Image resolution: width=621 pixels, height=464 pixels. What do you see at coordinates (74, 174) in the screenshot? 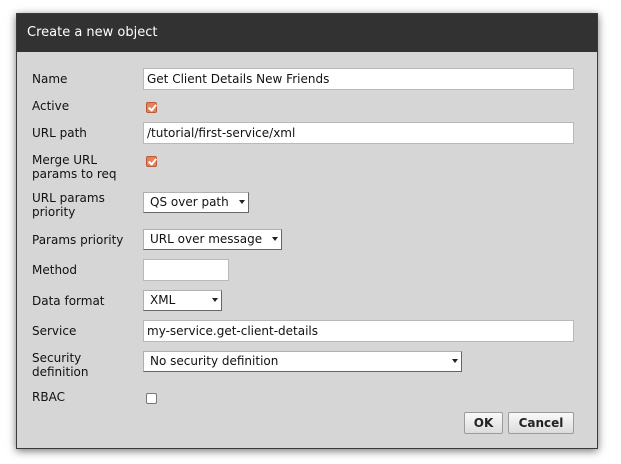
I see `merge-url-params-label-line2: params to req` at bounding box center [74, 174].